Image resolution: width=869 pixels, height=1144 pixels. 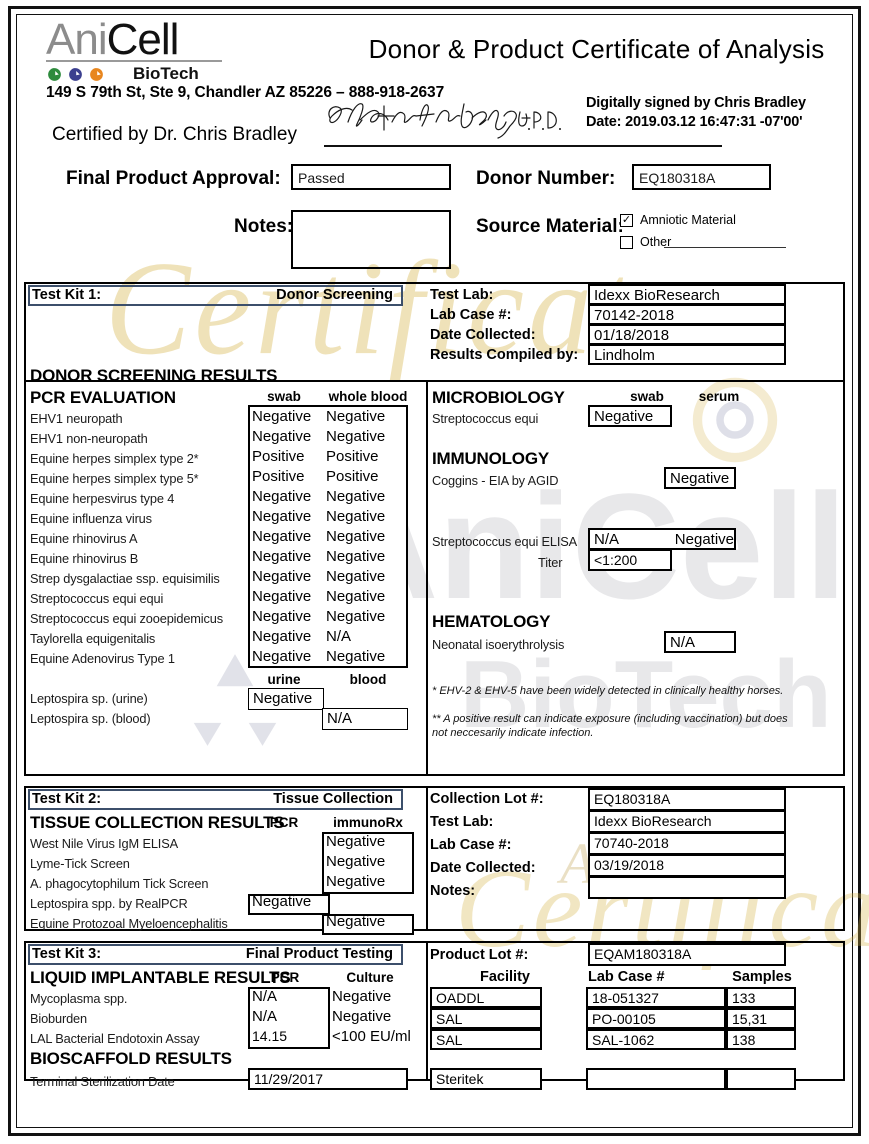 What do you see at coordinates (102, 498) in the screenshot?
I see `pcr-row-label: Equine herpesvirus type 4` at bounding box center [102, 498].